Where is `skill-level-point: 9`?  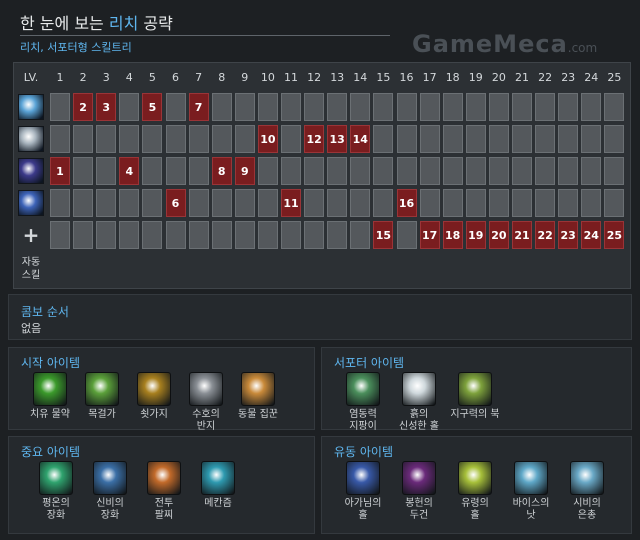
skill-level-point: 9 is located at coordinates (244, 171).